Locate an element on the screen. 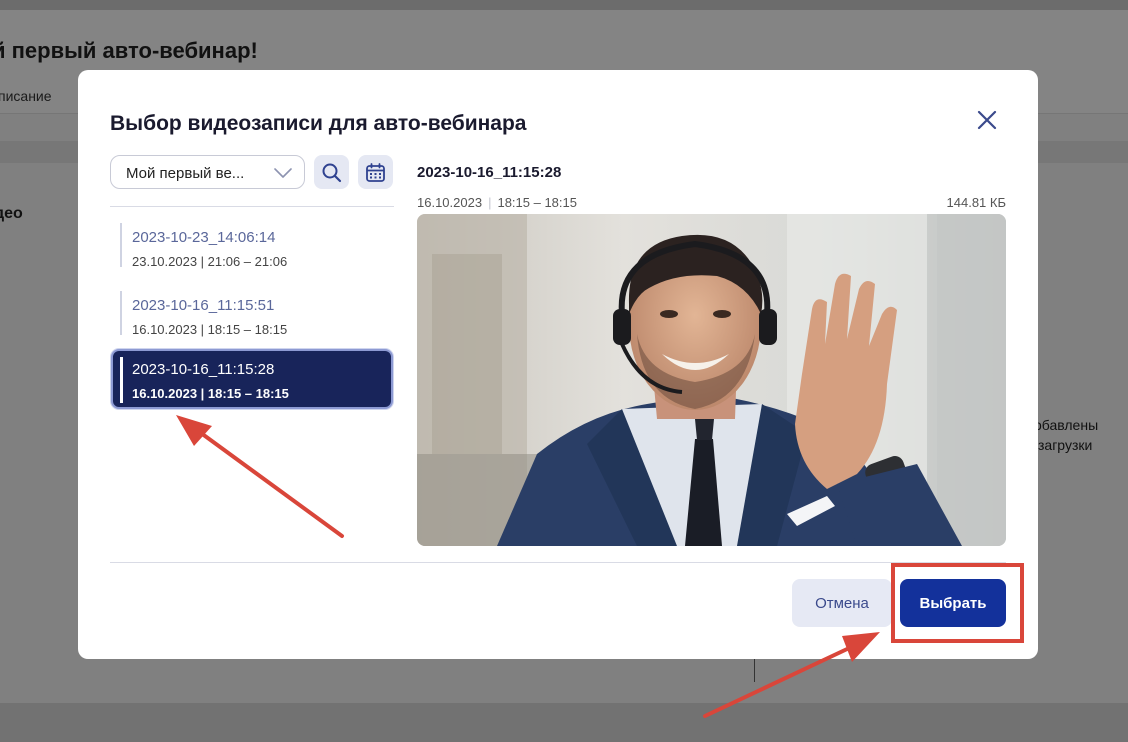  background-info-line: обавлены is located at coordinates (1066, 425).